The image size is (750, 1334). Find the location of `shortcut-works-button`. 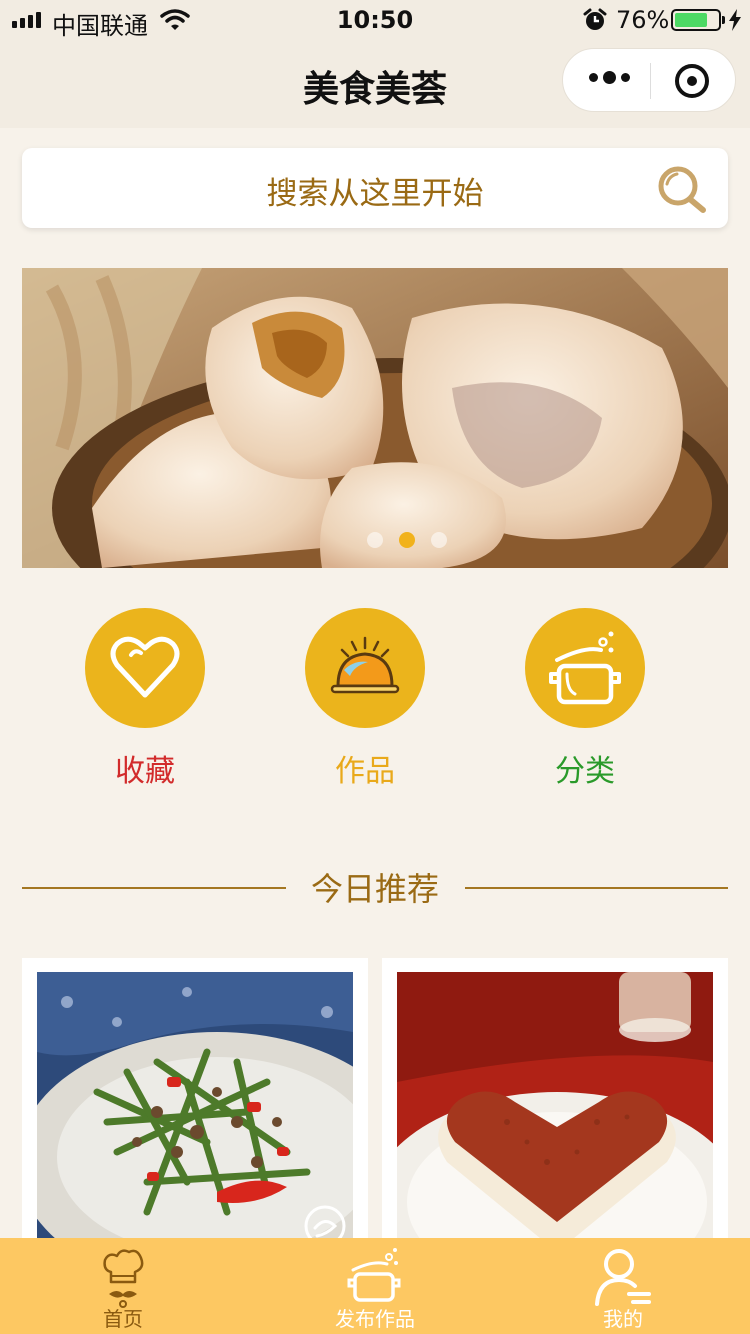

shortcut-works-button is located at coordinates (365, 668).